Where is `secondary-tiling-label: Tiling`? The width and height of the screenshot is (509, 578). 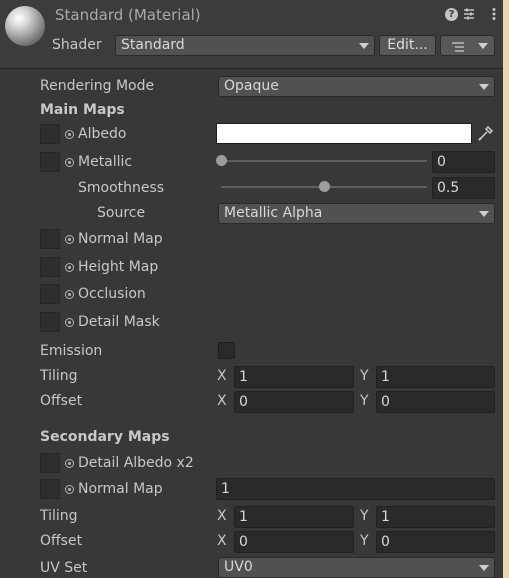 secondary-tiling-label: Tiling is located at coordinates (59, 516).